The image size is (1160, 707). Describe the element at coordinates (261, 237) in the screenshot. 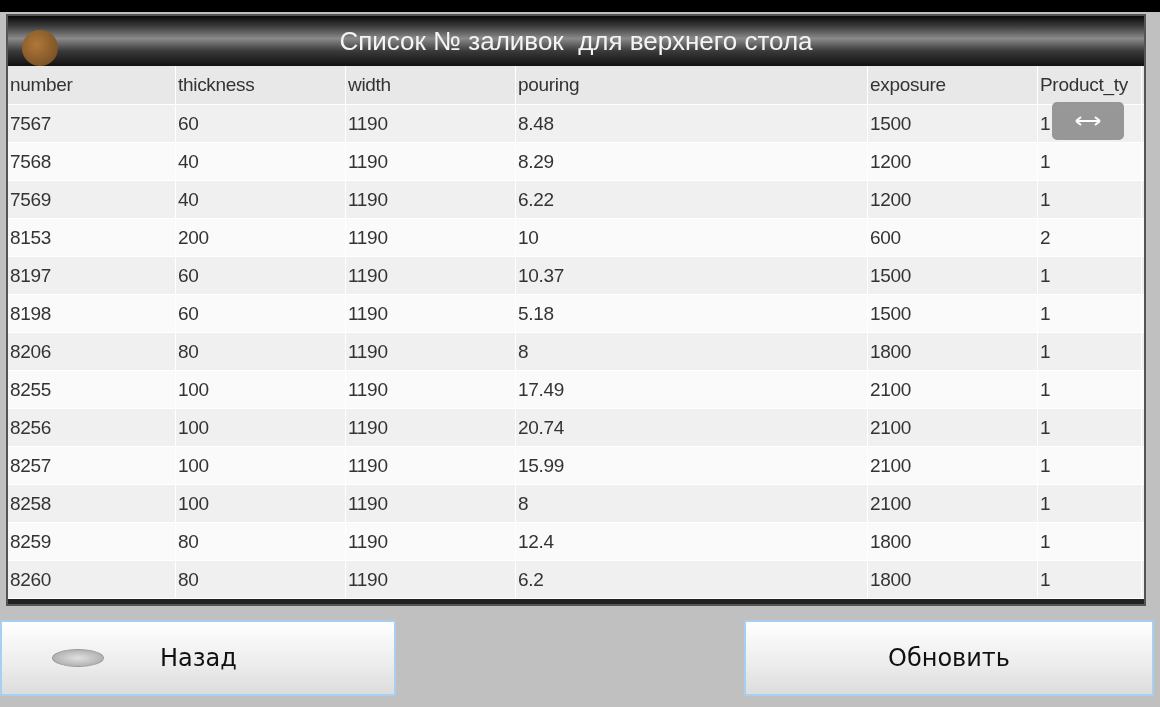

I see `table-cell: 200` at that location.